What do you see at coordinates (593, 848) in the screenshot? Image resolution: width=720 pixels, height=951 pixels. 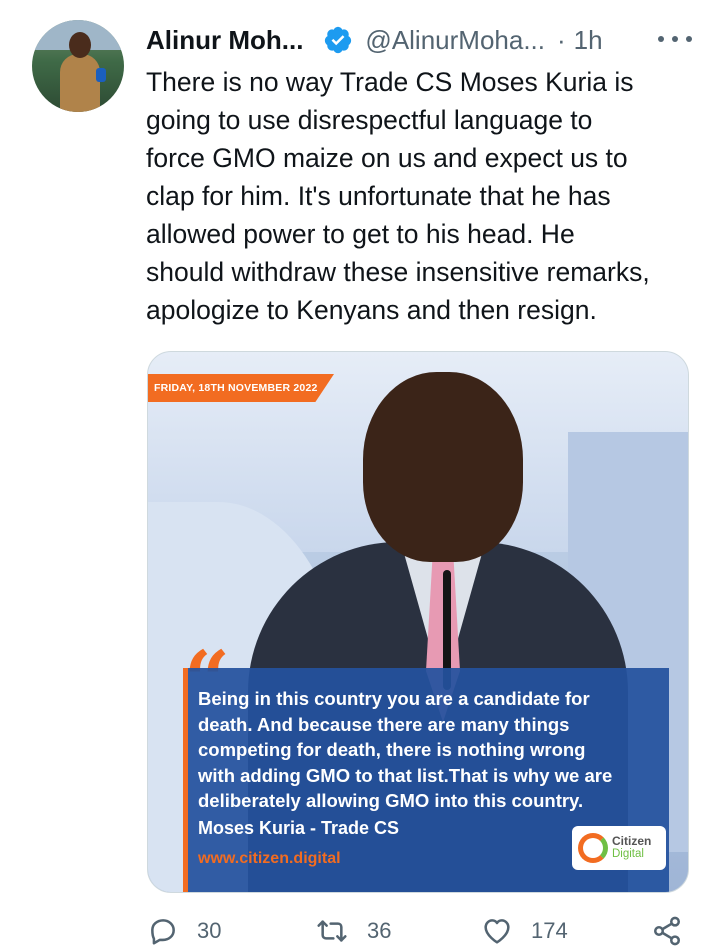 I see `logo-mark-icon` at bounding box center [593, 848].